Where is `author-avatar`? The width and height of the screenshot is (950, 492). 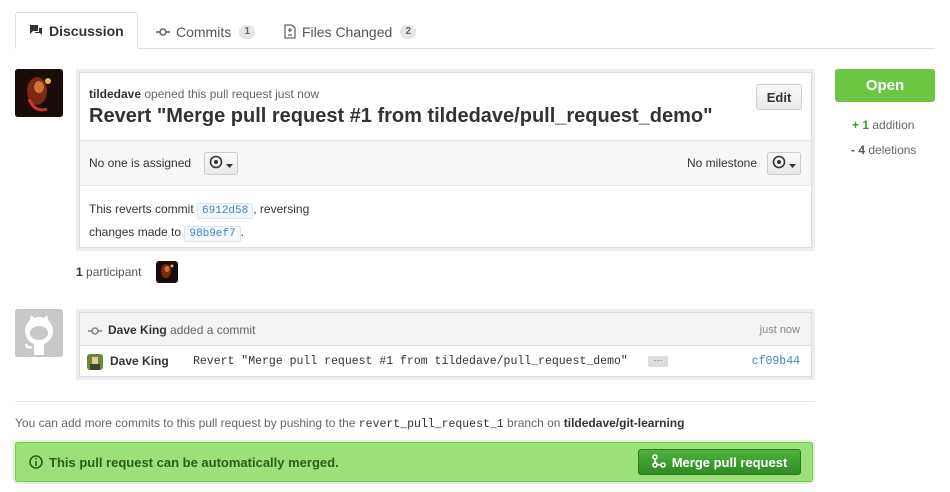 author-avatar is located at coordinates (39, 93).